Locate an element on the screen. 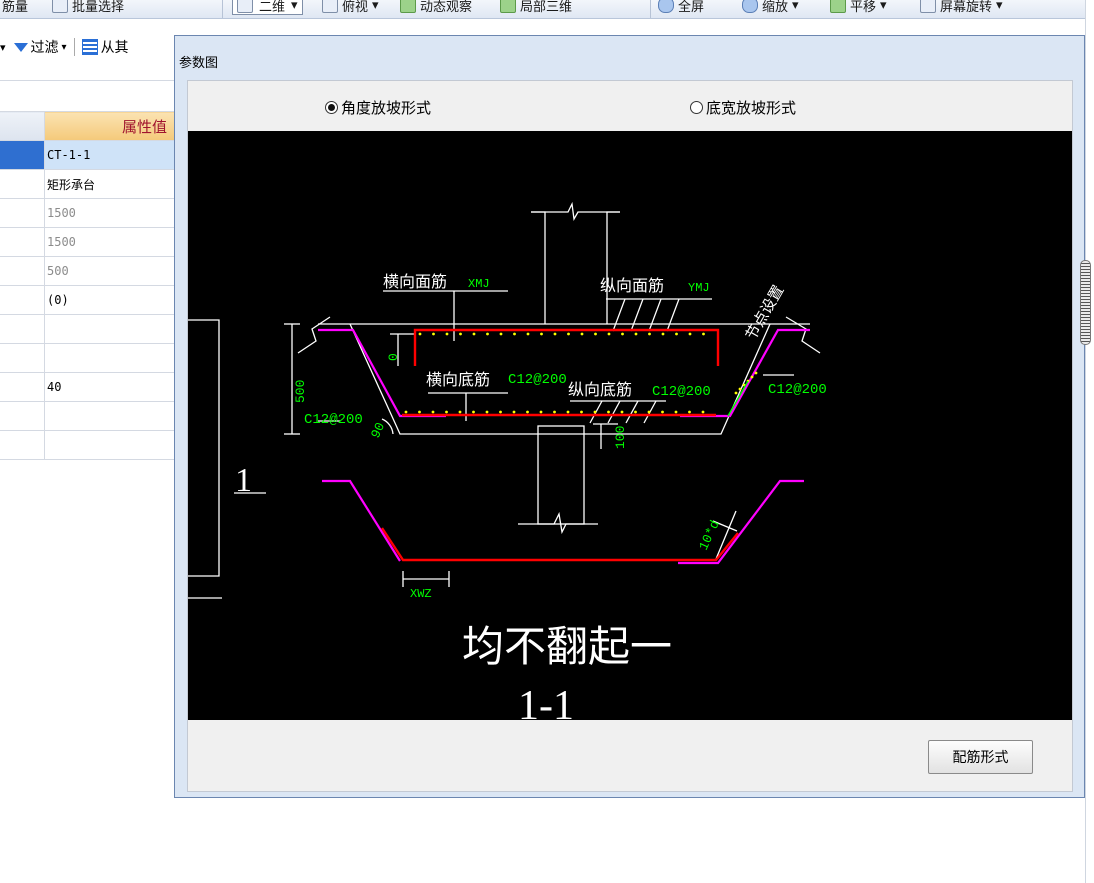 The image size is (1094, 883). table-row: (0) is located at coordinates (88, 300).